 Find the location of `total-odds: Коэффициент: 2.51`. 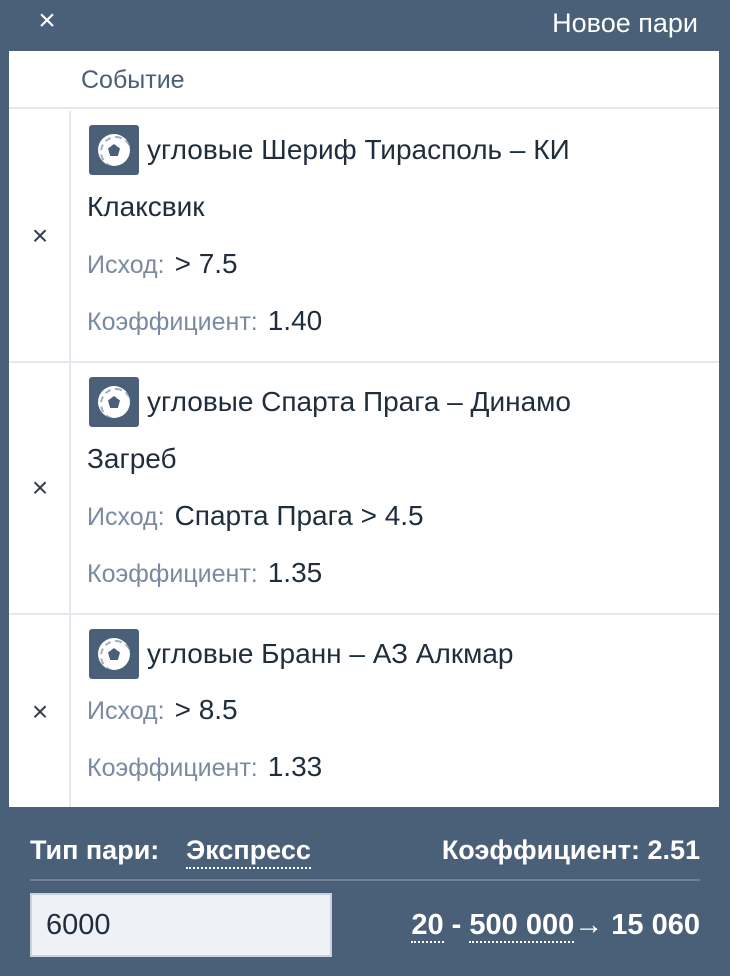

total-odds: Коэффициент: 2.51 is located at coordinates (570, 850).